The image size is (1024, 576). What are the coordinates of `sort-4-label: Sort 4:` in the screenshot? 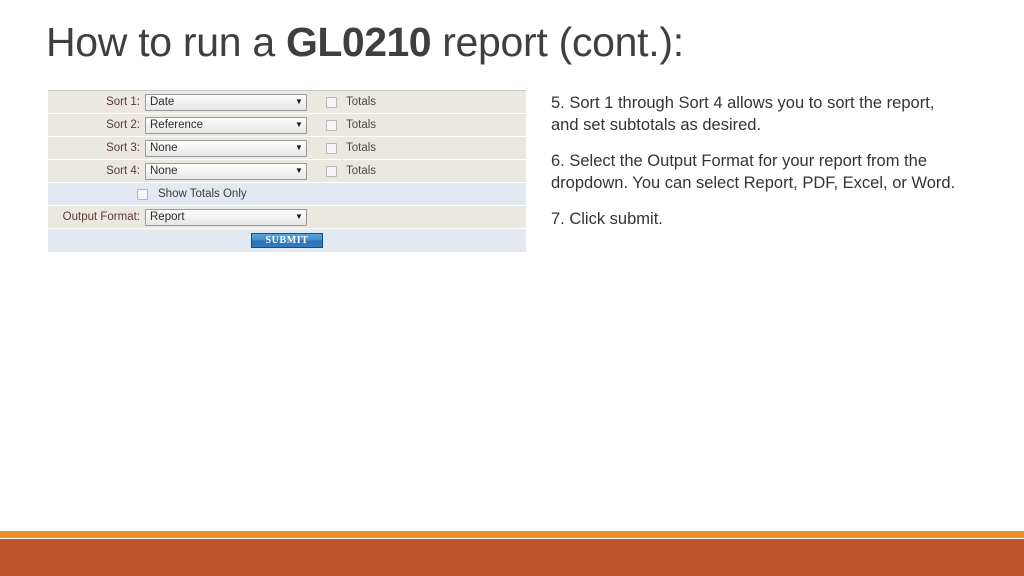 It's located at (123, 171).